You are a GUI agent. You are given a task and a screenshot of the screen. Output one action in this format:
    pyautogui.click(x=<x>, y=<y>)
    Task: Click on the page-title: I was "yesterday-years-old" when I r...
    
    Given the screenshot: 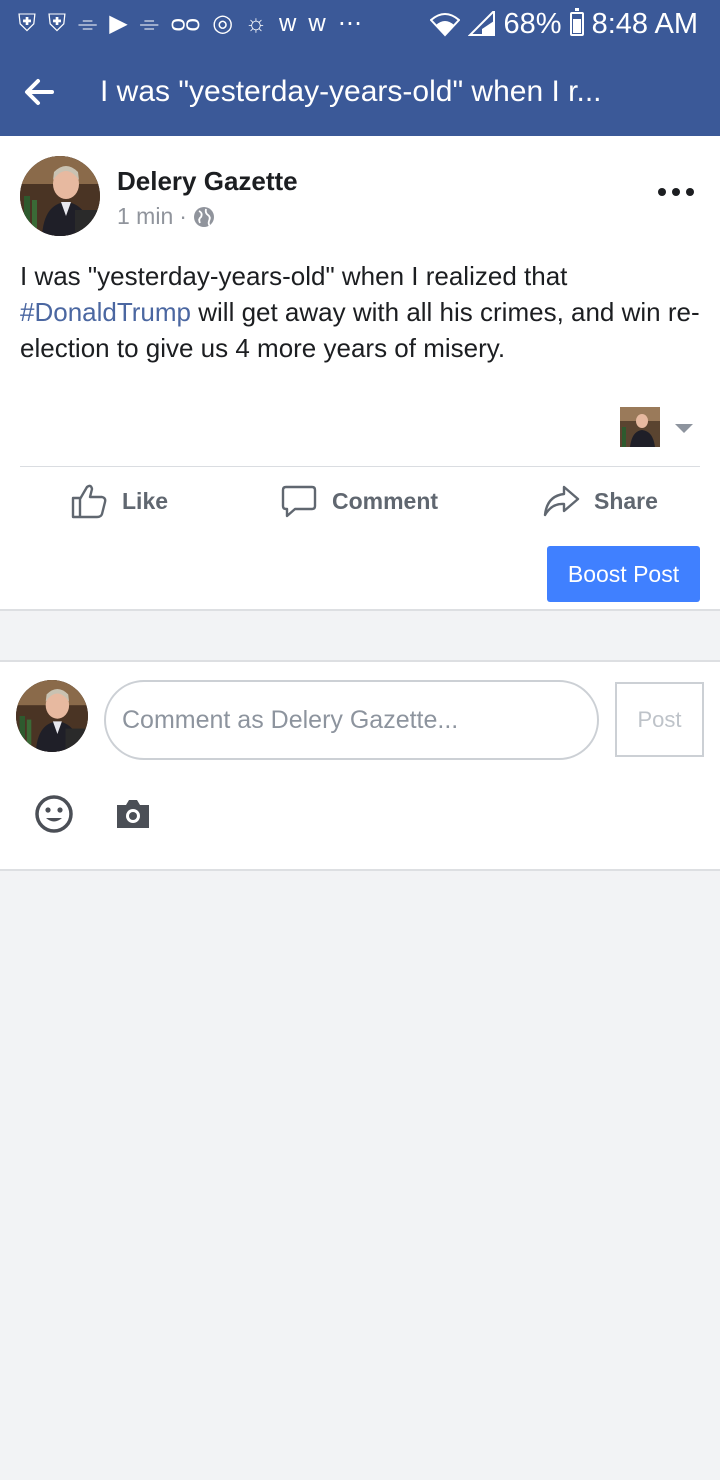 What is the action you would take?
    pyautogui.click(x=351, y=91)
    